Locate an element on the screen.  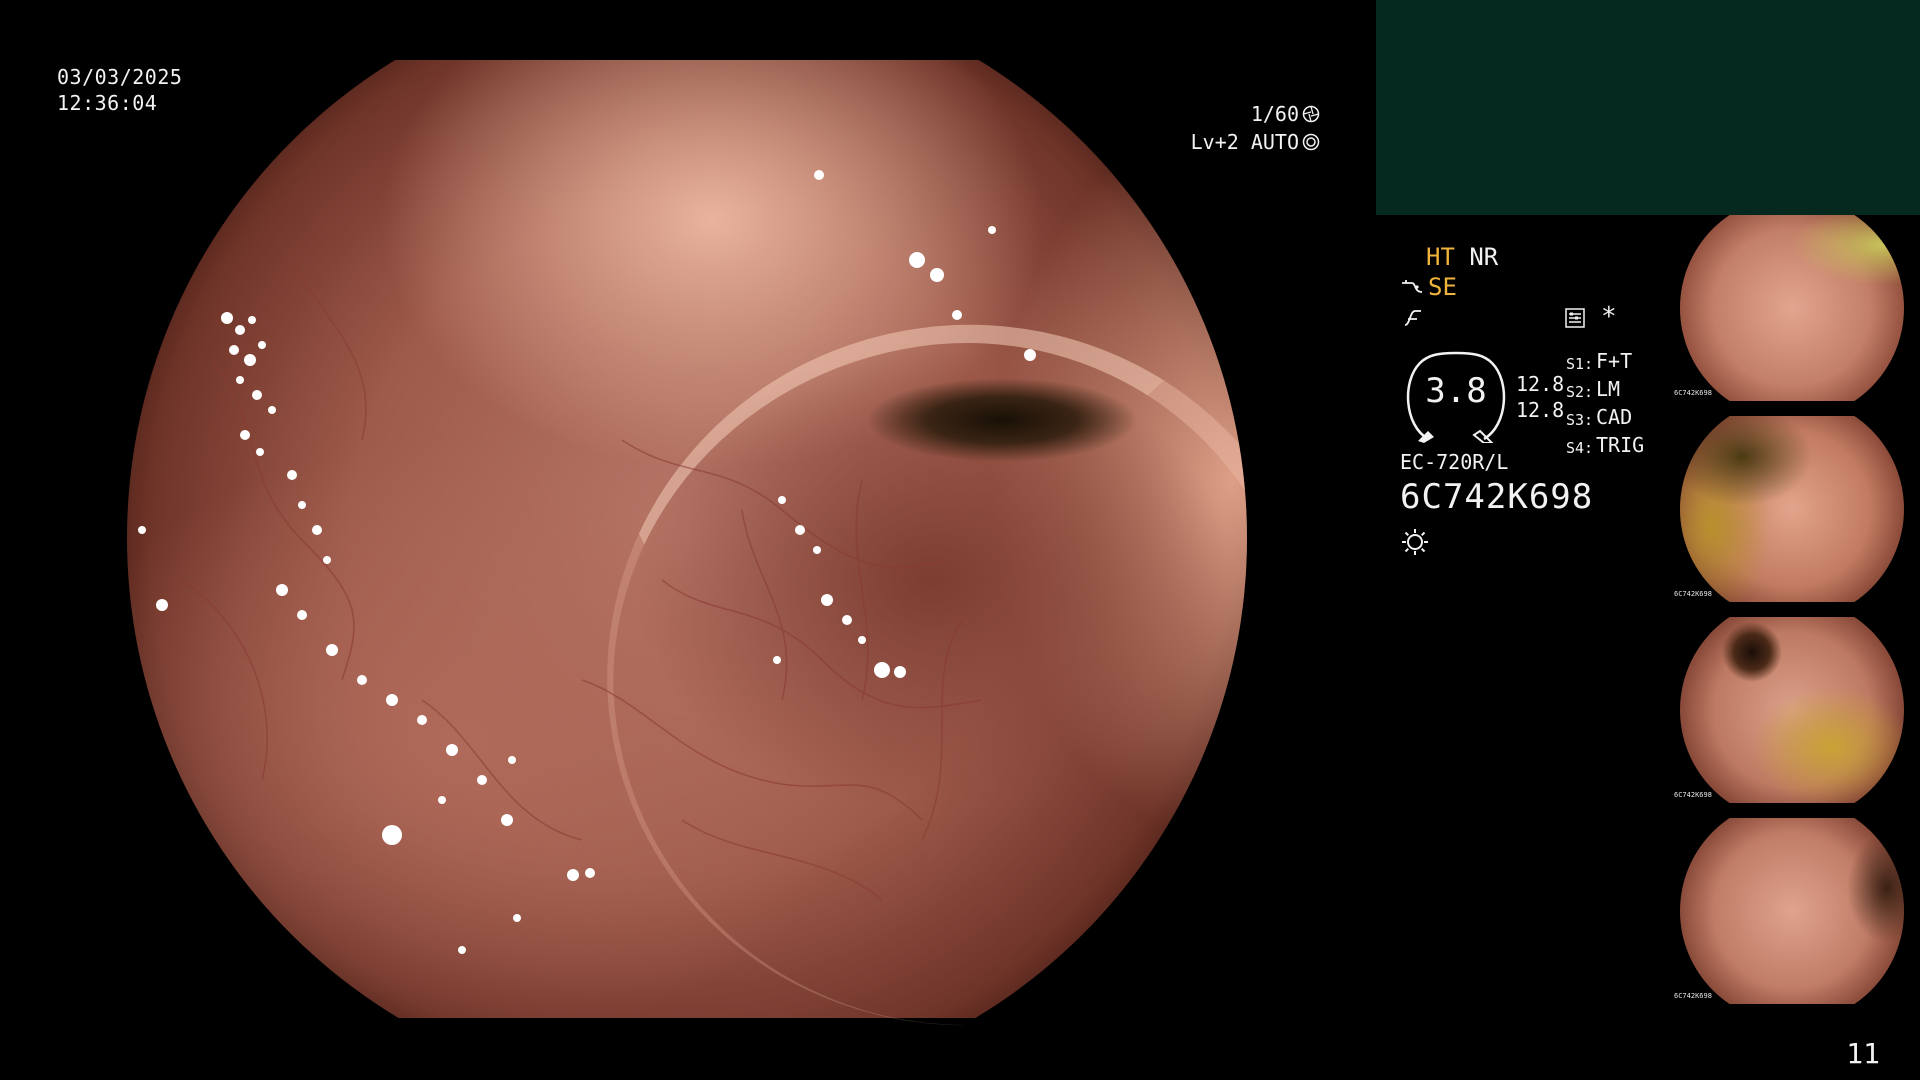
scope-model-label: EC-720R/L is located at coordinates (1454, 462).